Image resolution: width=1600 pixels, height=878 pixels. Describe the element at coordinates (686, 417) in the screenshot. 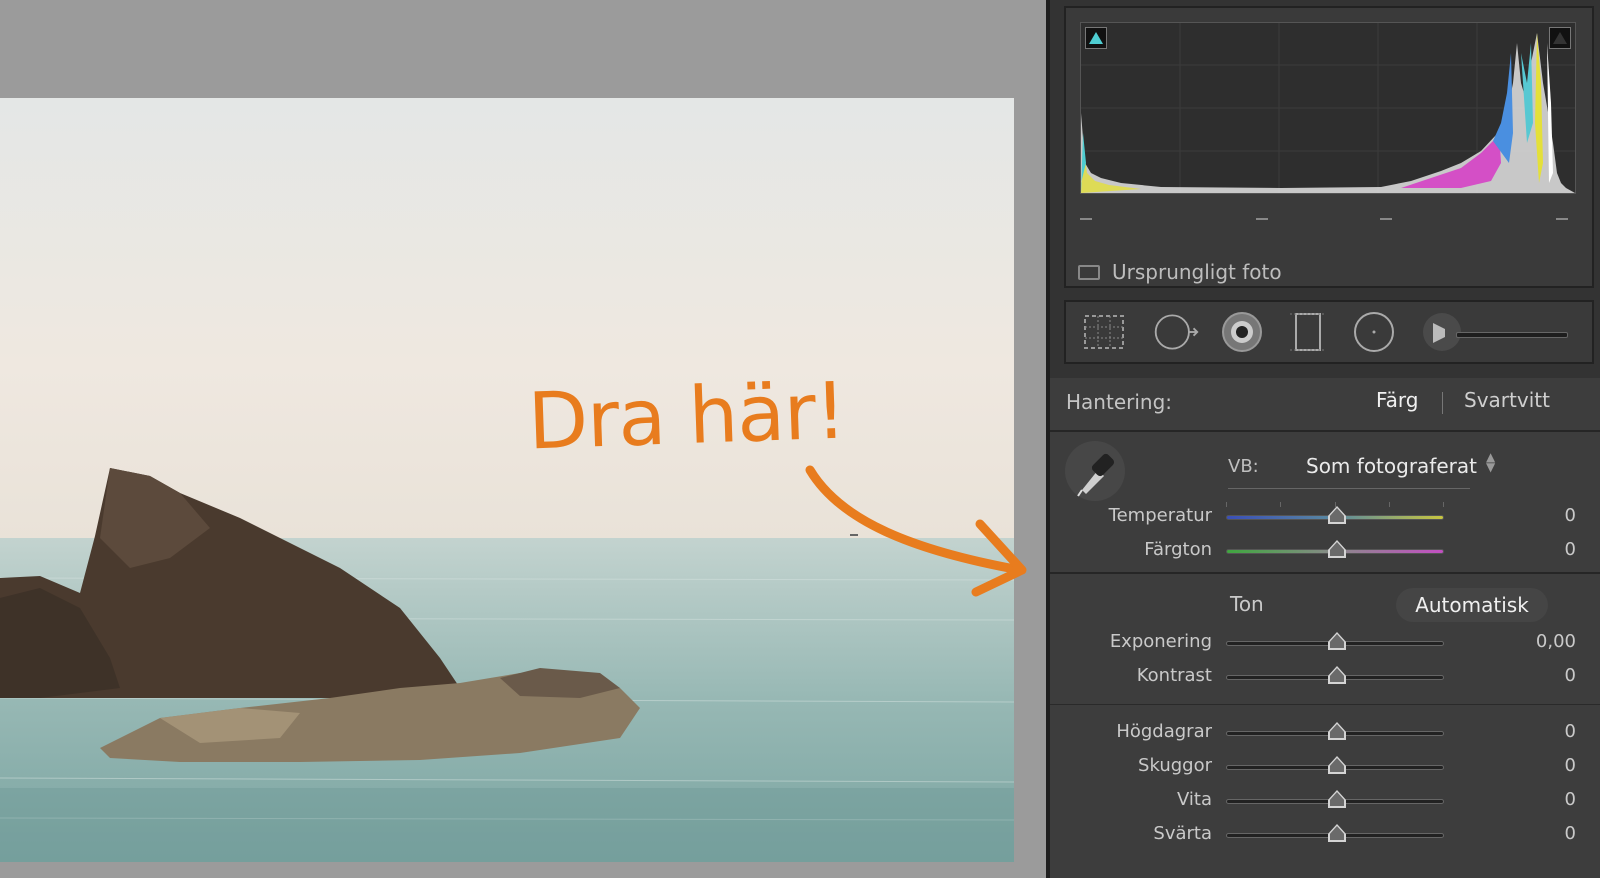

I see `annotation-text: Dra här!` at that location.